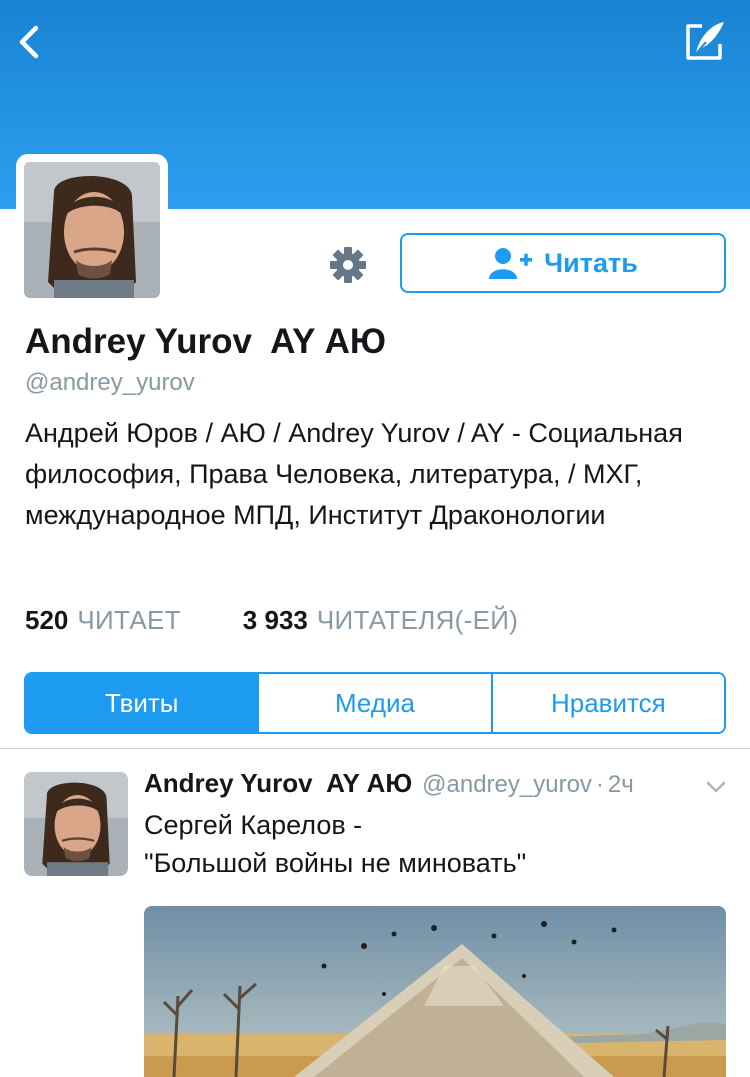 This screenshot has width=750, height=1077. I want to click on divider, so click(375, 748).